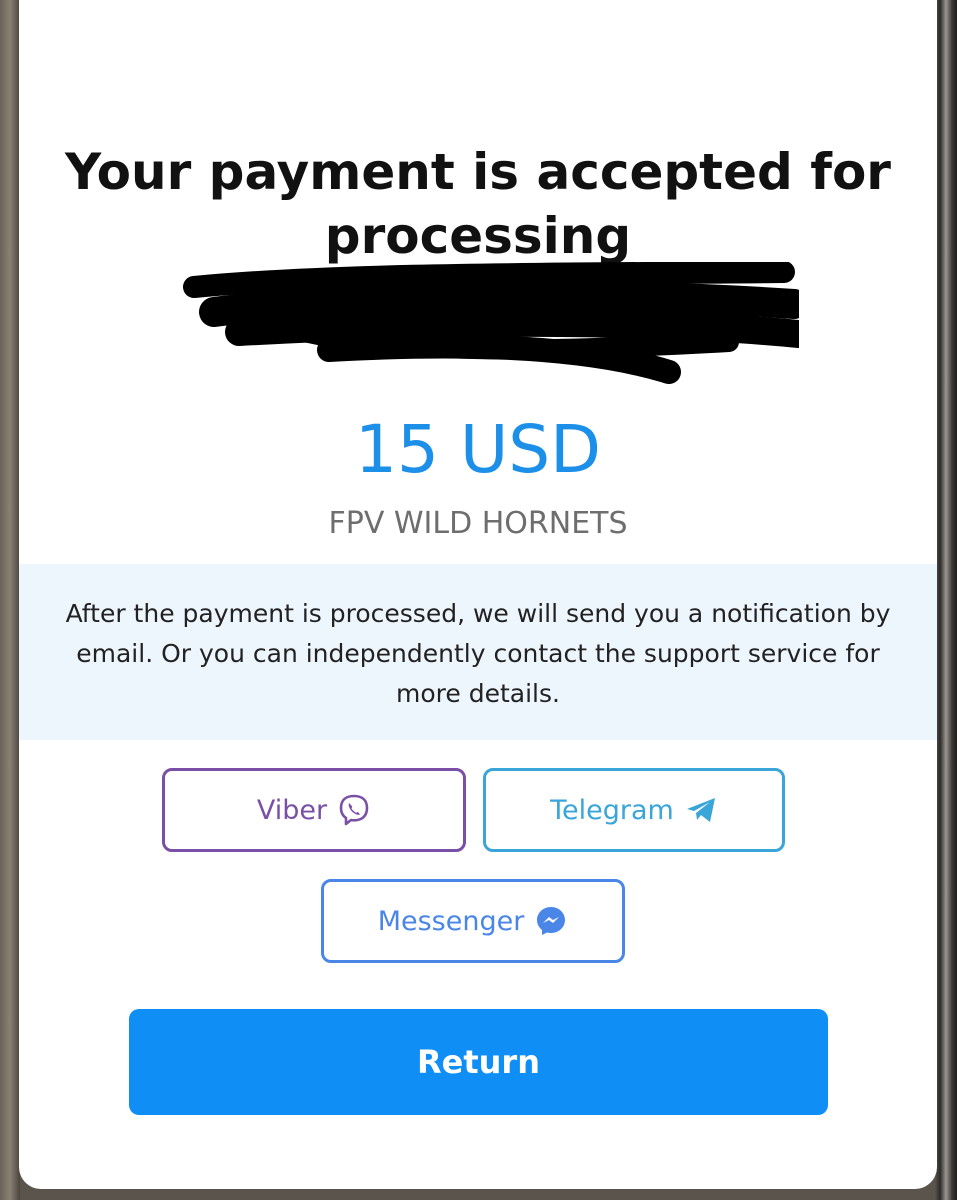 The width and height of the screenshot is (957, 1200). I want to click on return-button: Return, so click(478, 1062).